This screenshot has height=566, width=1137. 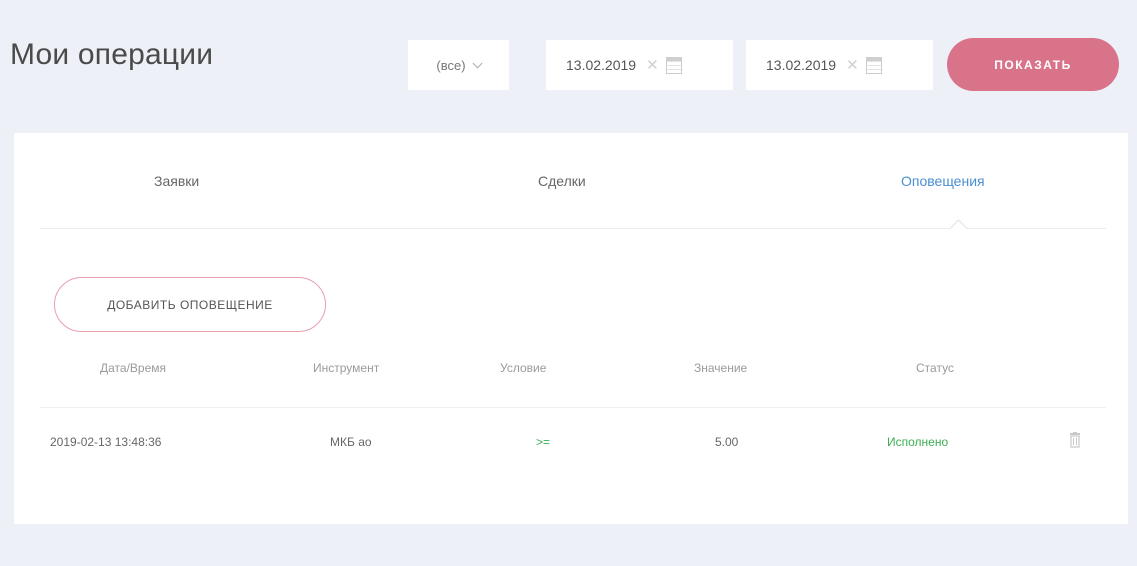 I want to click on date-to-field: 13.02.2019 ✕, so click(x=839, y=65).